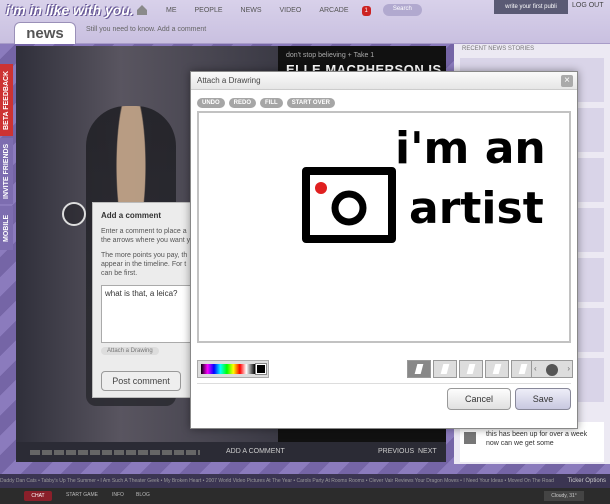 The height and width of the screenshot is (504, 610). Describe the element at coordinates (427, 451) in the screenshot. I see `next-link: NEXT` at that location.